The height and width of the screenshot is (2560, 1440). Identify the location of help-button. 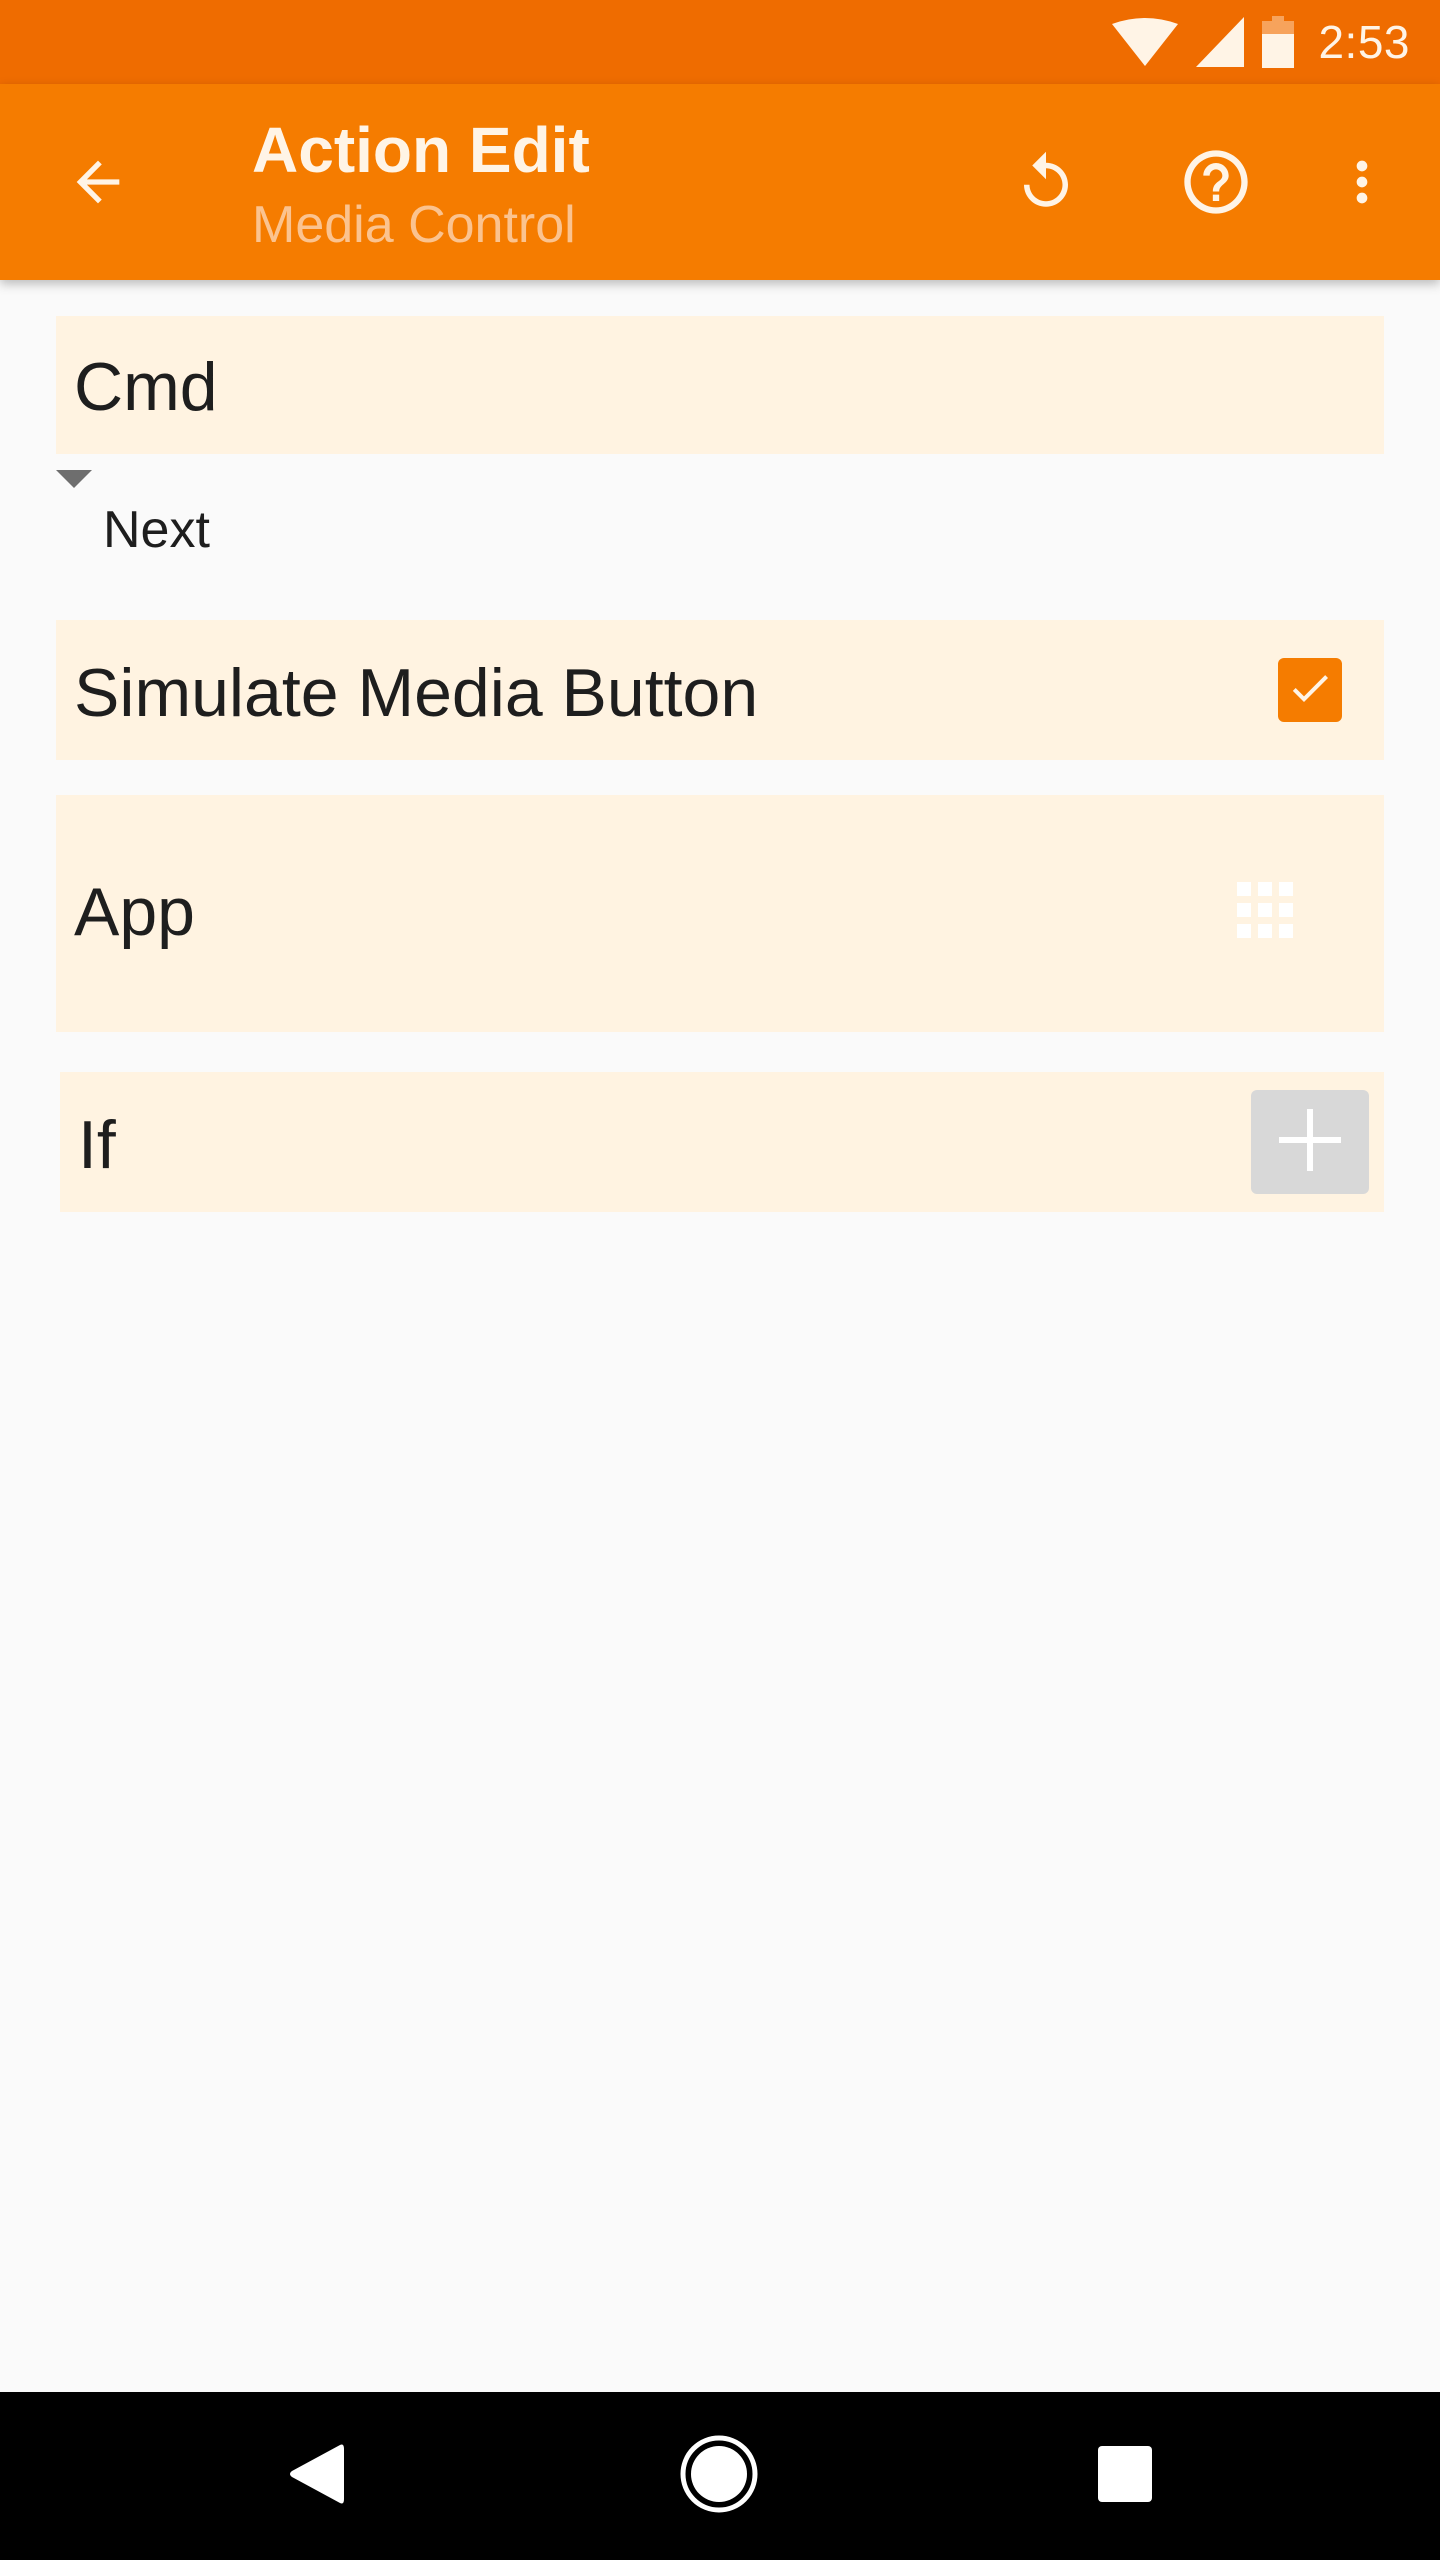
(1216, 184).